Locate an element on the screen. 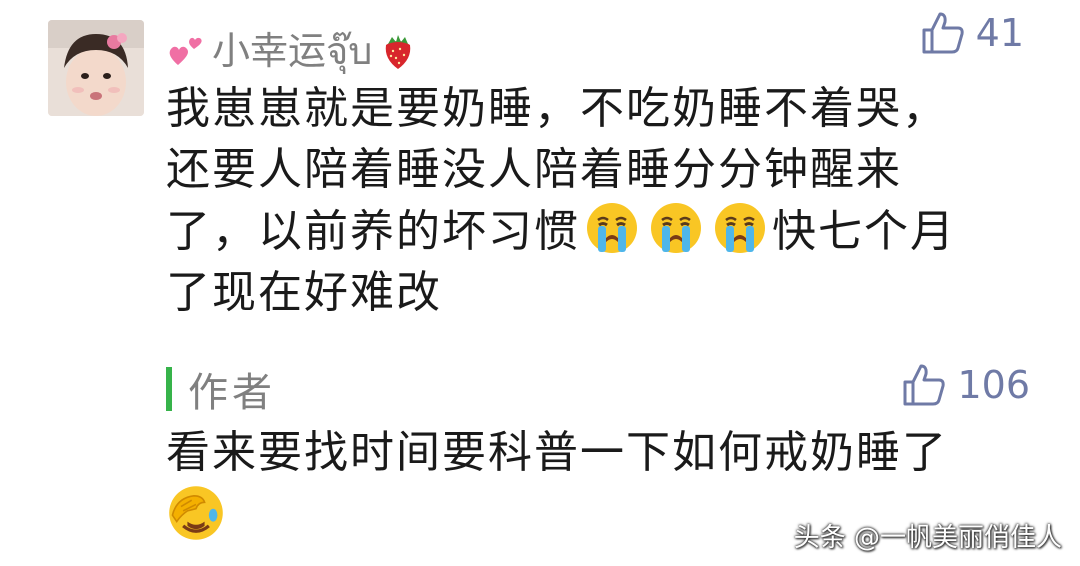  avatar is located at coordinates (96, 68).